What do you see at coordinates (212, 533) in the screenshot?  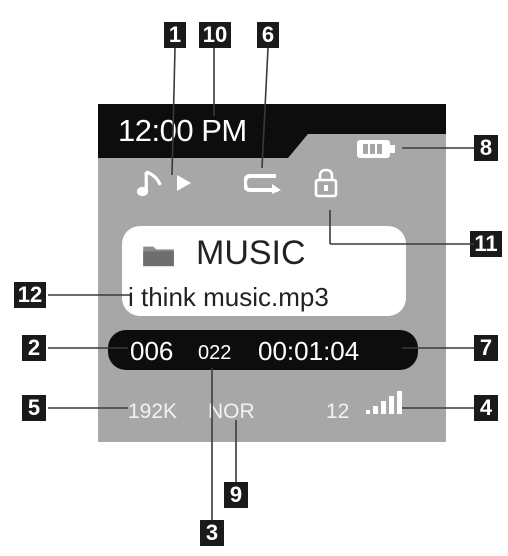 I see `callout-3: 3` at bounding box center [212, 533].